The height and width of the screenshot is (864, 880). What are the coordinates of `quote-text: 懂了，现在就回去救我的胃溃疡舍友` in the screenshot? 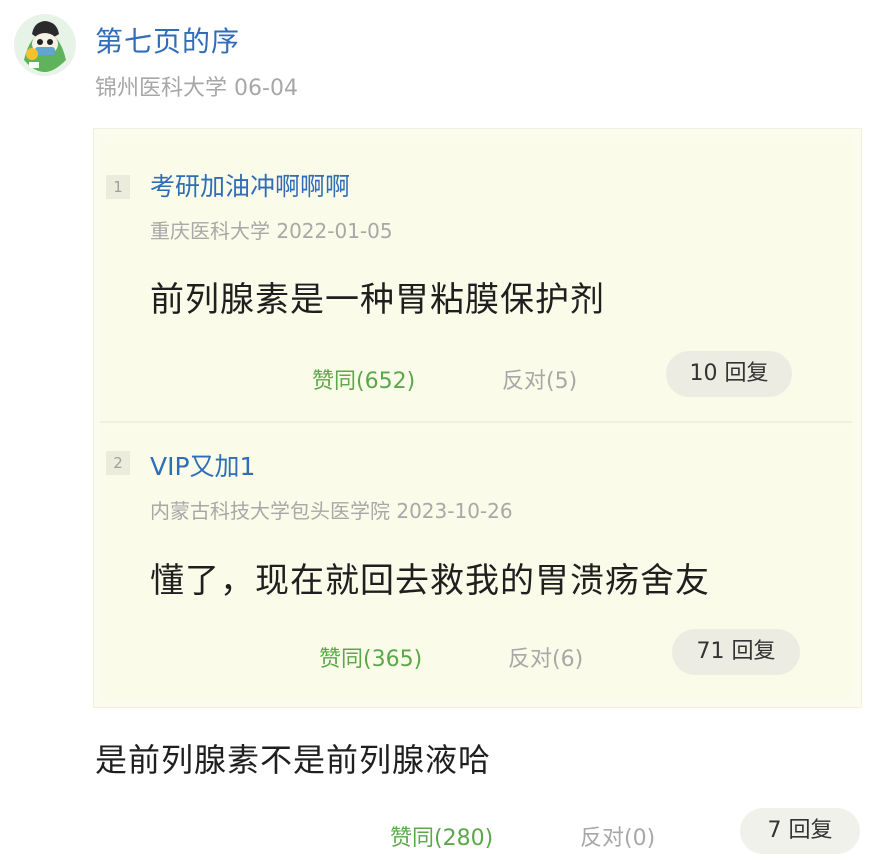 It's located at (430, 581).